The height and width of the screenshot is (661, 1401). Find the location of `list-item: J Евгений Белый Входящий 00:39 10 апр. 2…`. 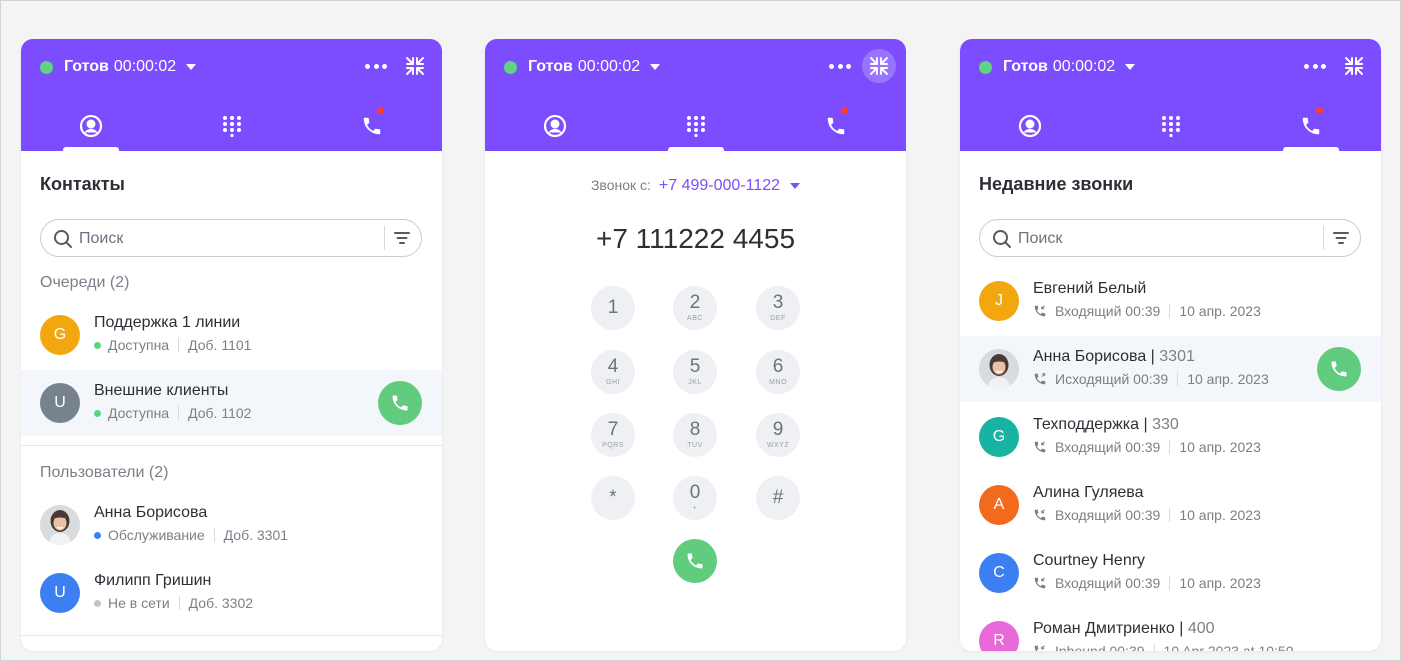

list-item: J Евгений Белый Входящий 00:39 10 апр. 2… is located at coordinates (1170, 301).